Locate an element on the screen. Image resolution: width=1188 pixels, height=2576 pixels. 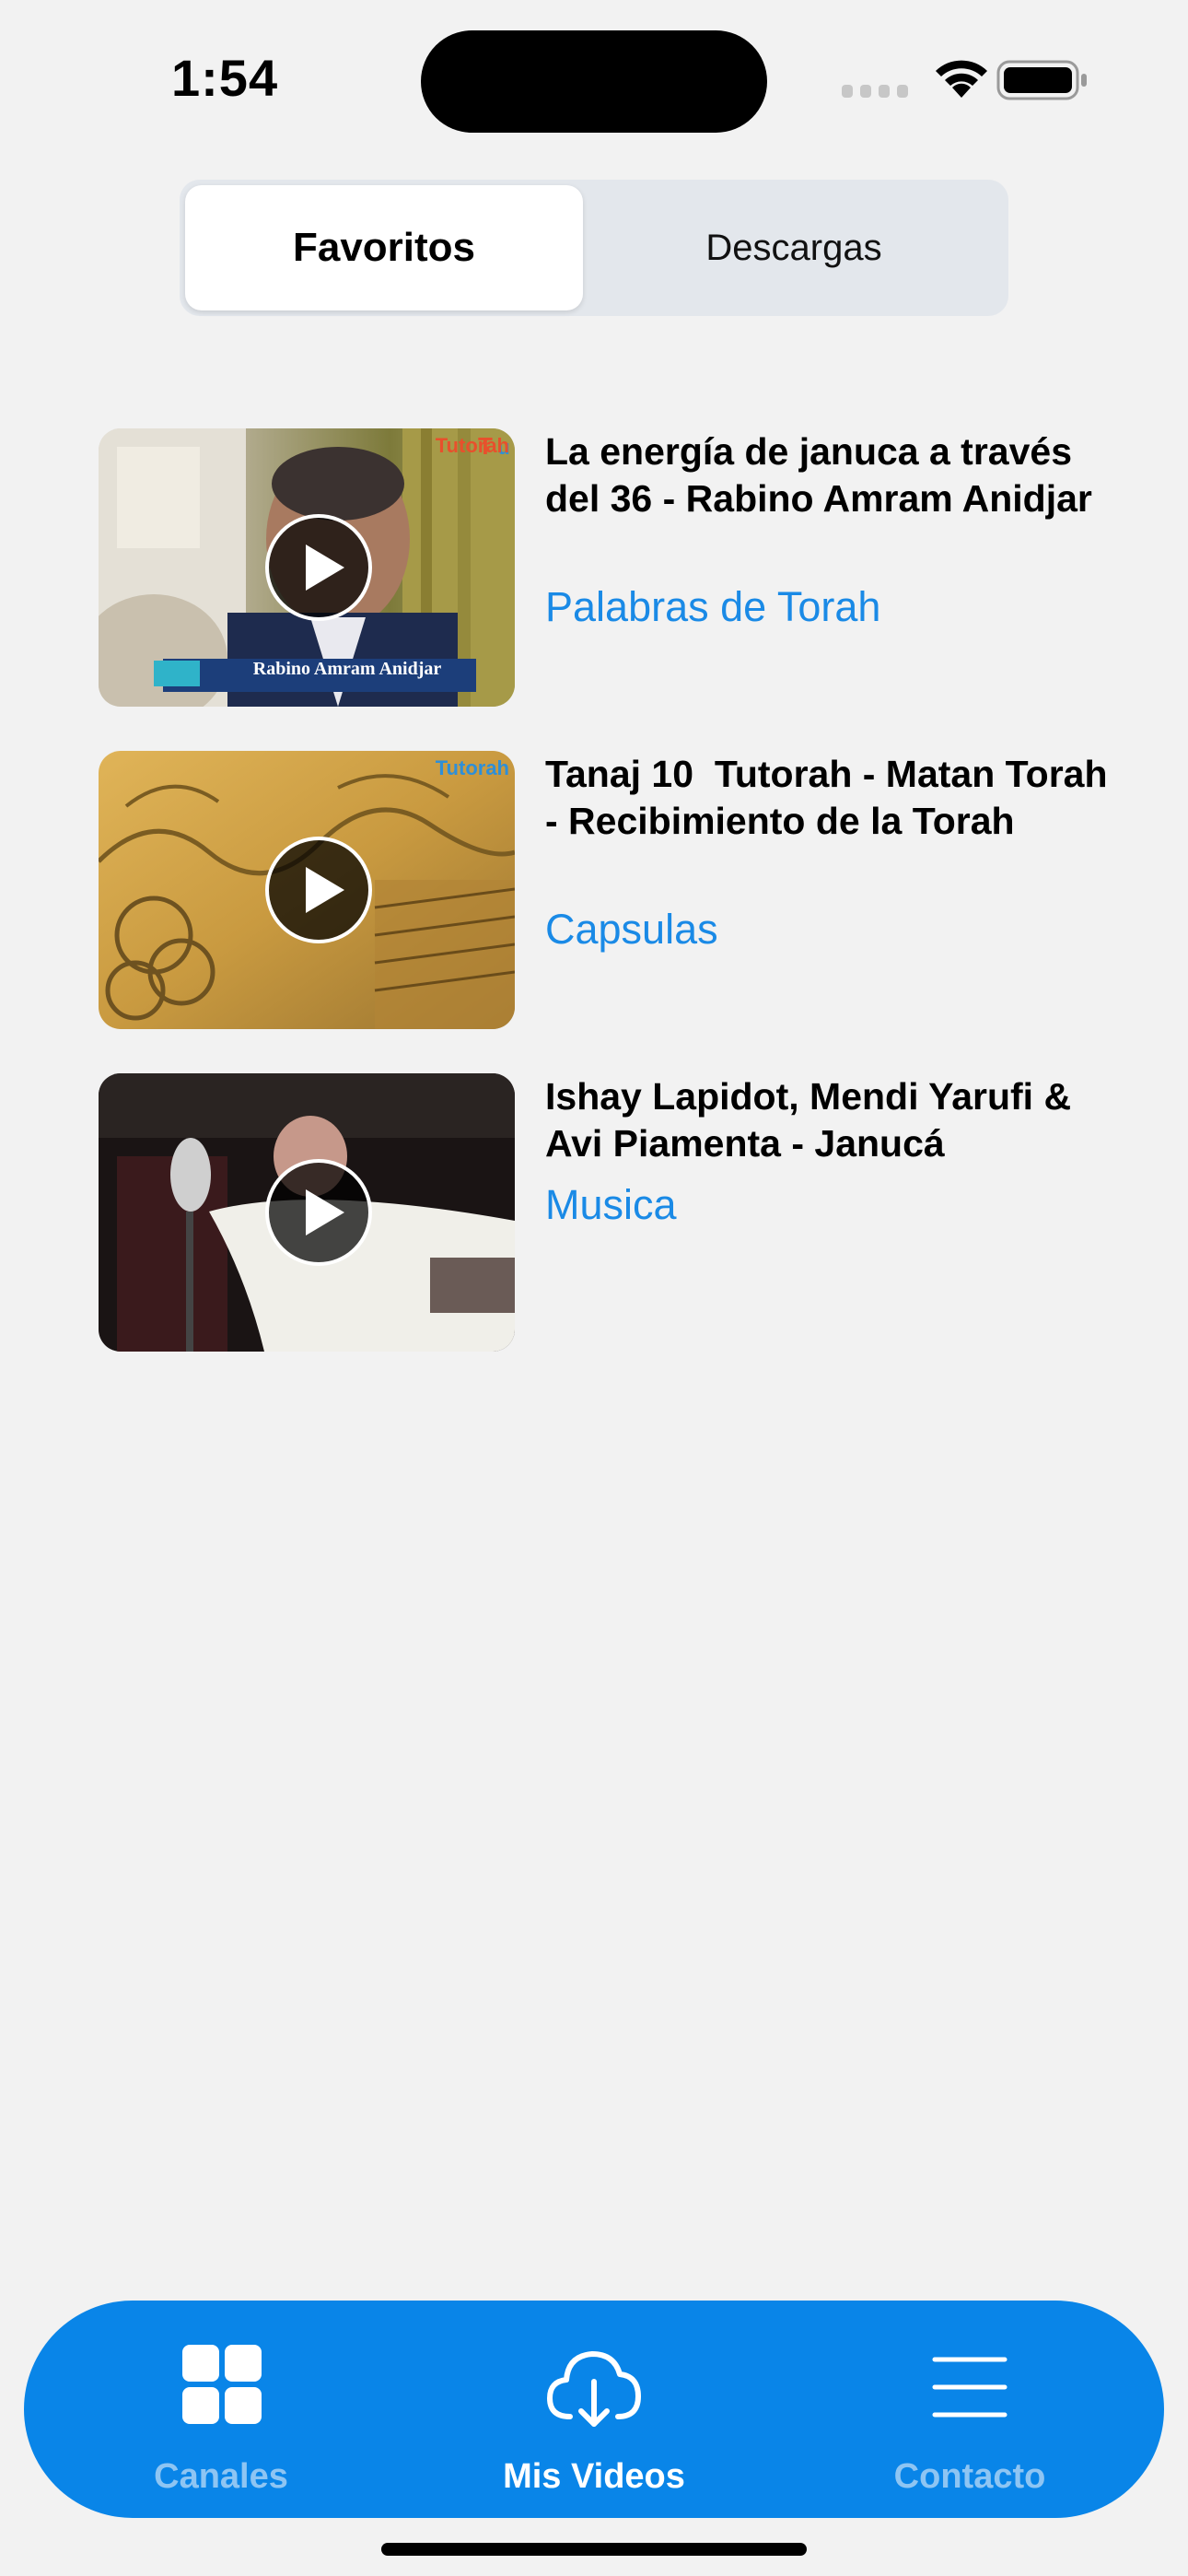
dynamic-island is located at coordinates (594, 81).